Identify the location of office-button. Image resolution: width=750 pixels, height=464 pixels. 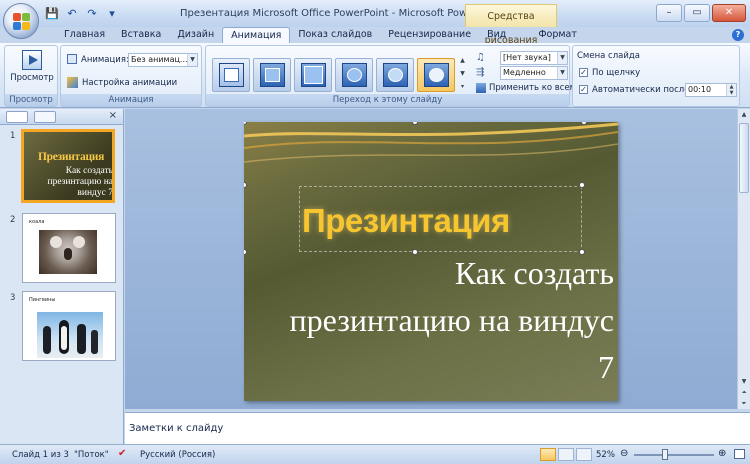
(21, 21).